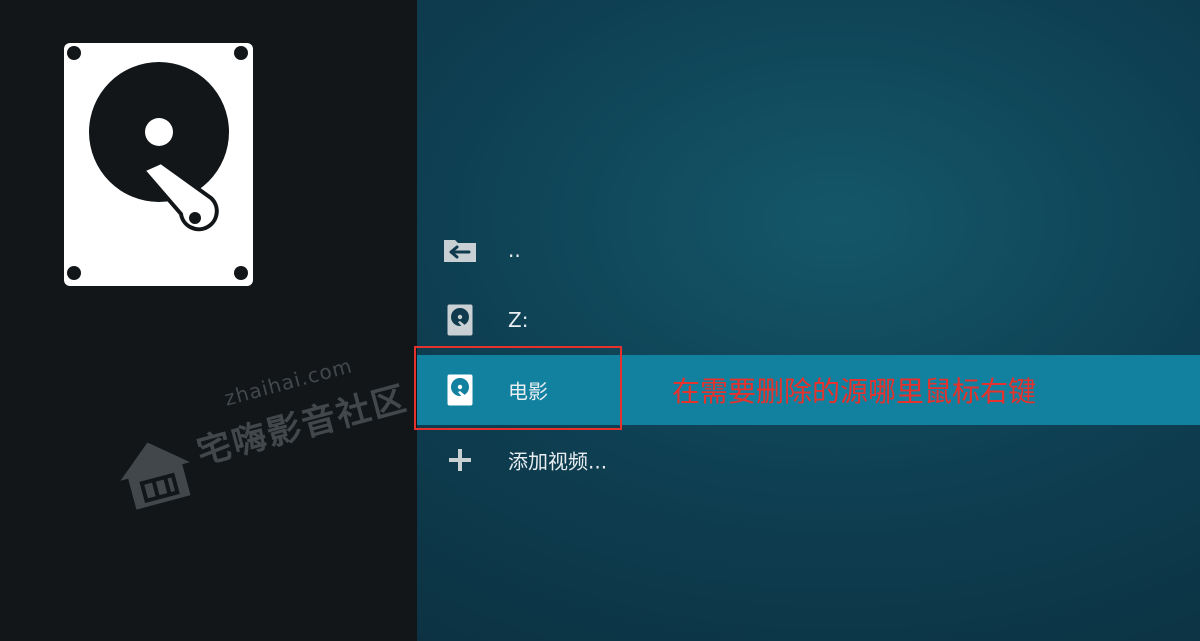  Describe the element at coordinates (808, 320) in the screenshot. I see `list-item-drive-z: Z:` at that location.